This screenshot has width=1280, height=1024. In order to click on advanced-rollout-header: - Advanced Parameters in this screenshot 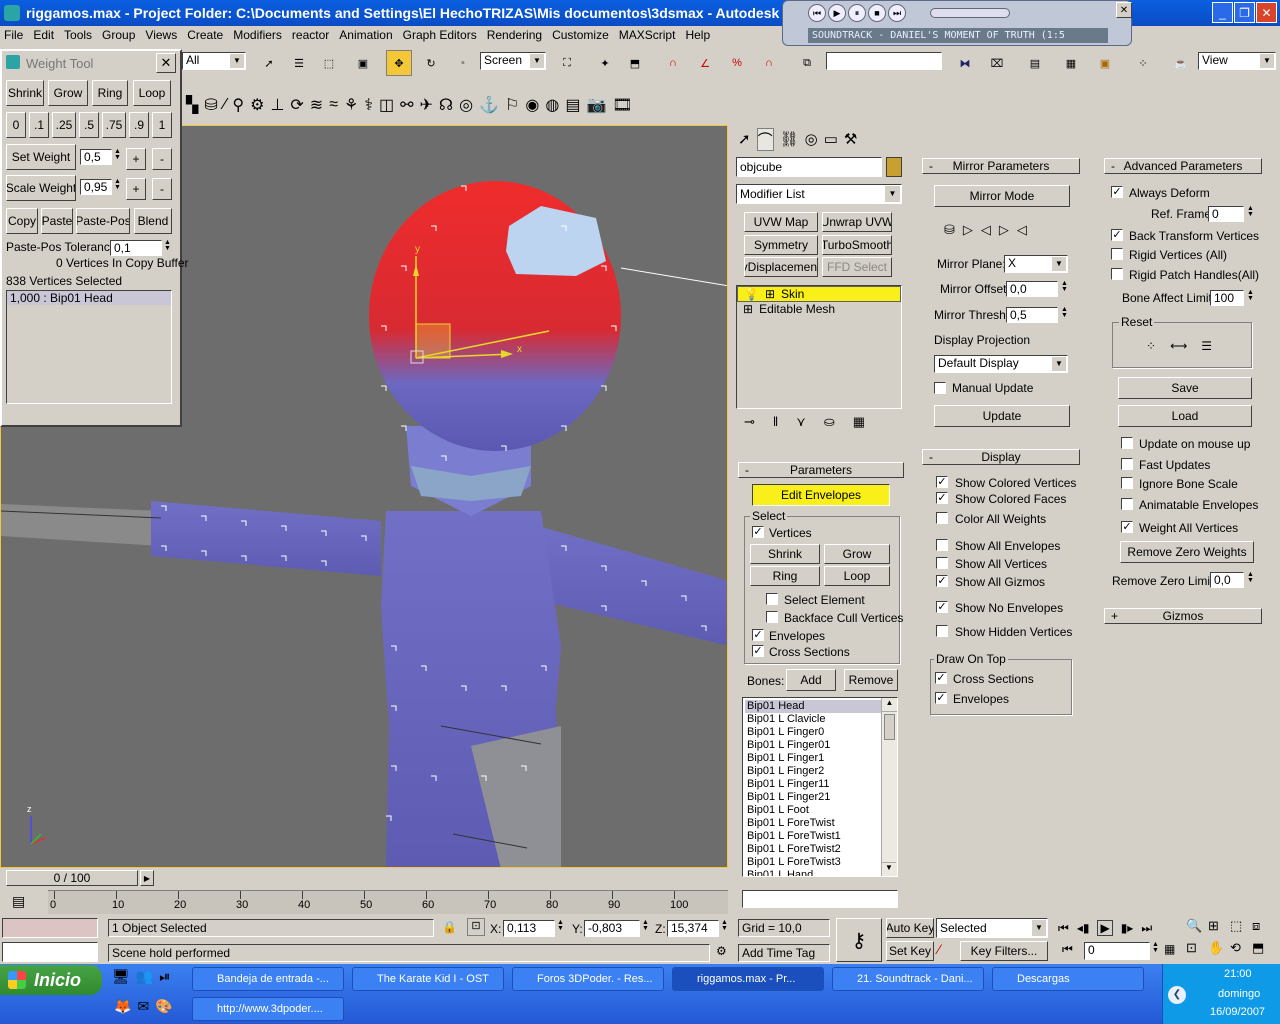, I will do `click(1183, 166)`.